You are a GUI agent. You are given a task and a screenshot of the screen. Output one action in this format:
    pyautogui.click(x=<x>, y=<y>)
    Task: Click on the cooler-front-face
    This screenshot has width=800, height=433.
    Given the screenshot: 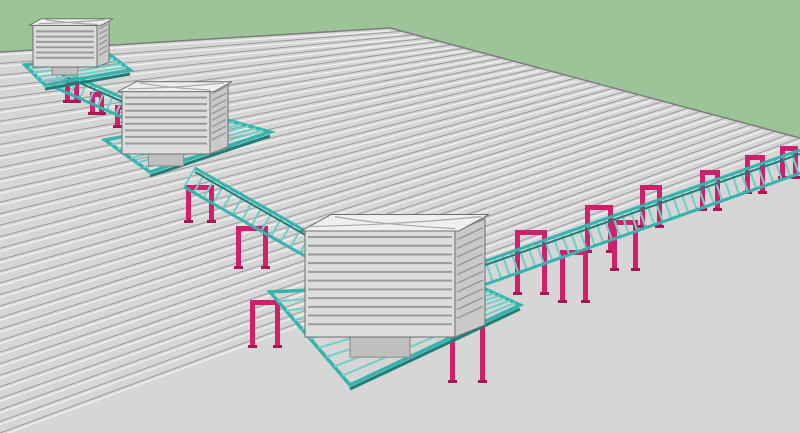 What is the action you would take?
    pyautogui.click(x=380, y=284)
    